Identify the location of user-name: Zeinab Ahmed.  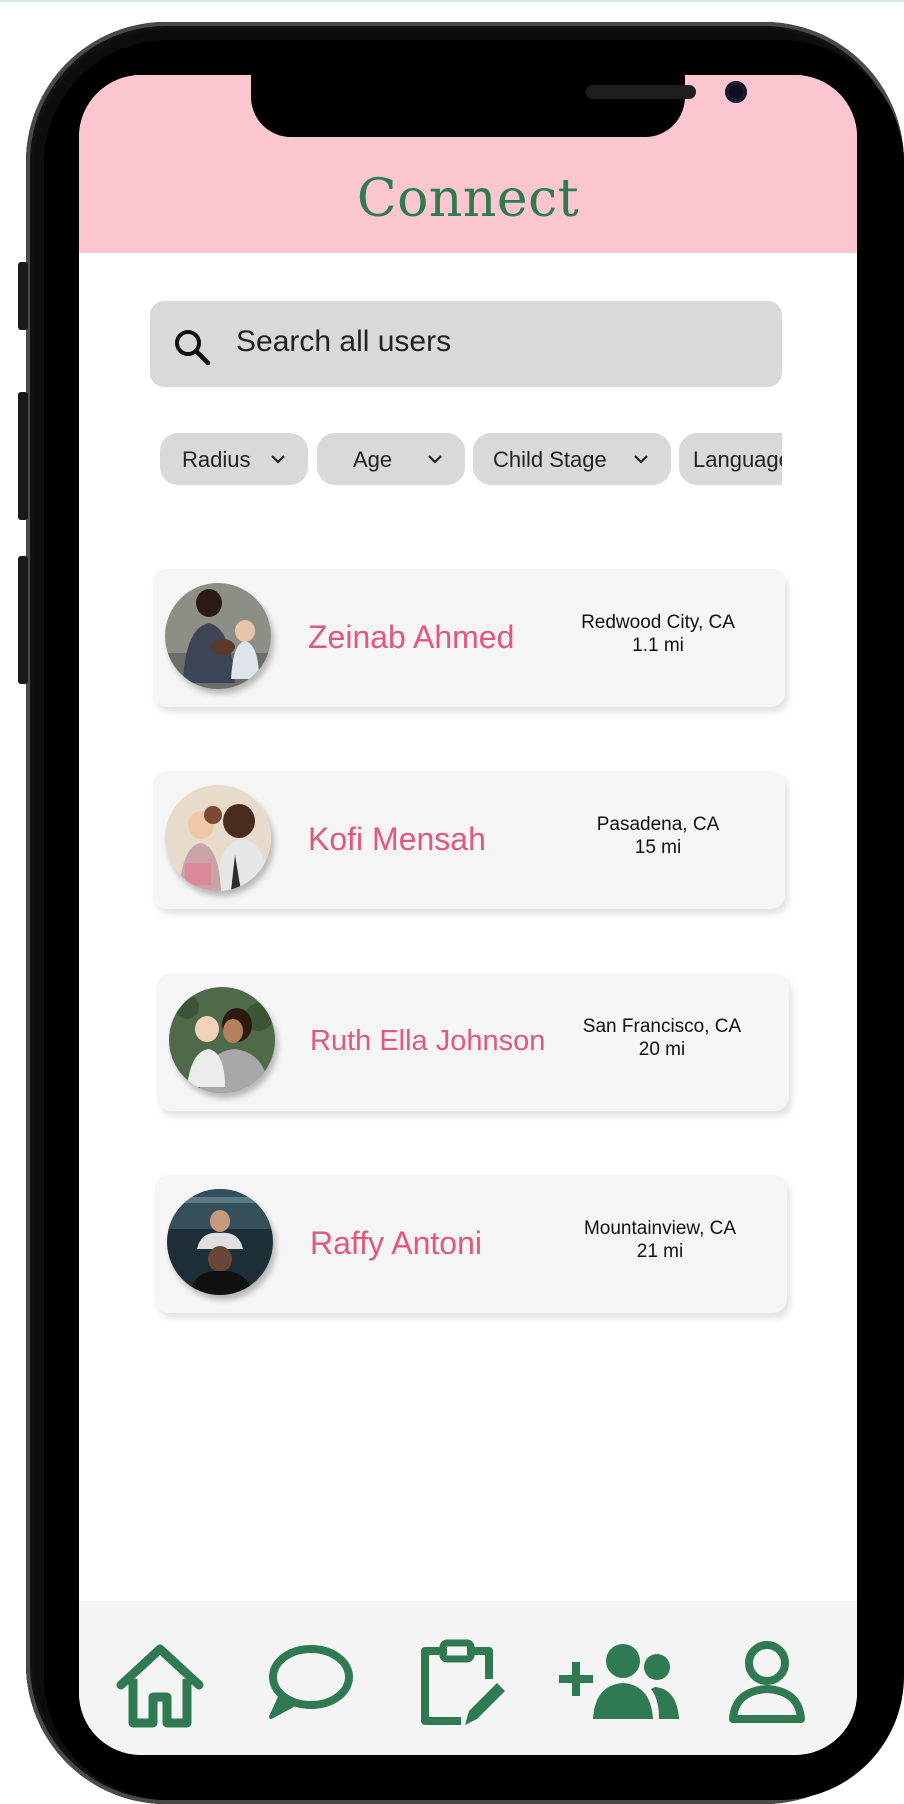
(411, 637).